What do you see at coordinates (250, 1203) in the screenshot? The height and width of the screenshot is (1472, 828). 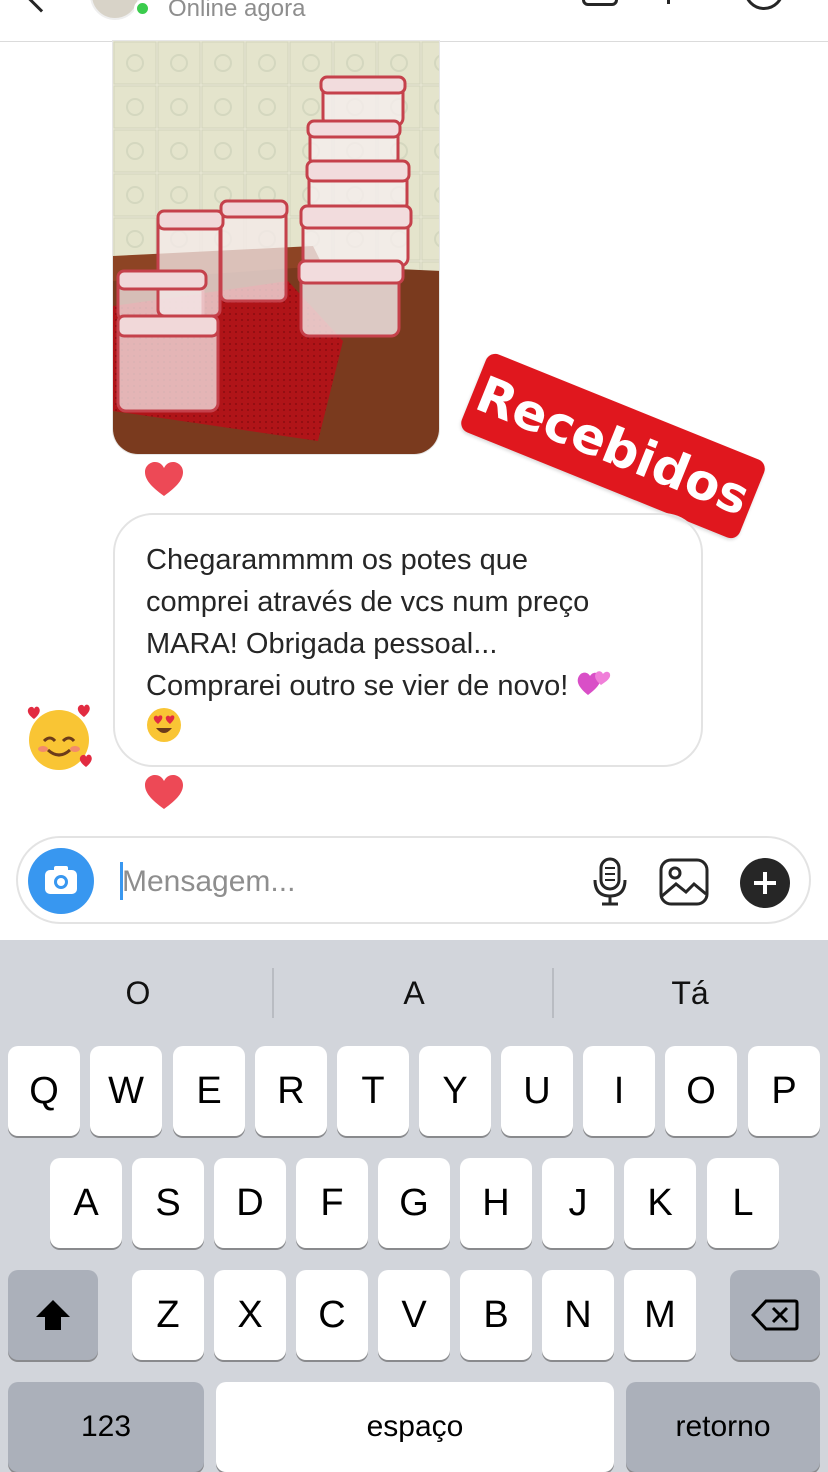 I see `key-d: D` at bounding box center [250, 1203].